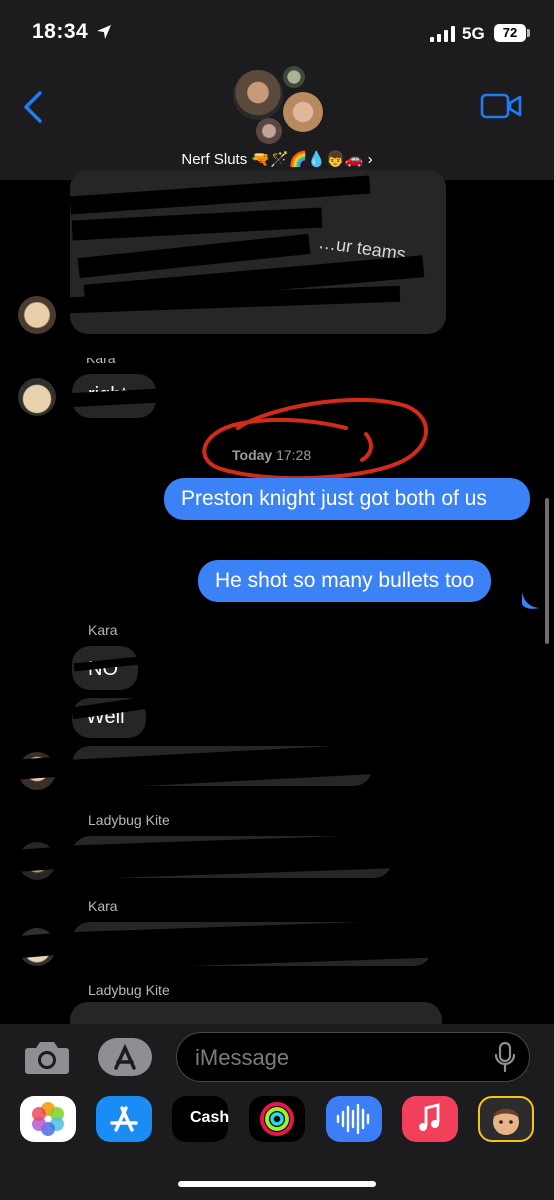  What do you see at coordinates (242, 1057) in the screenshot?
I see `message-input-placeholder: iMessage` at bounding box center [242, 1057].